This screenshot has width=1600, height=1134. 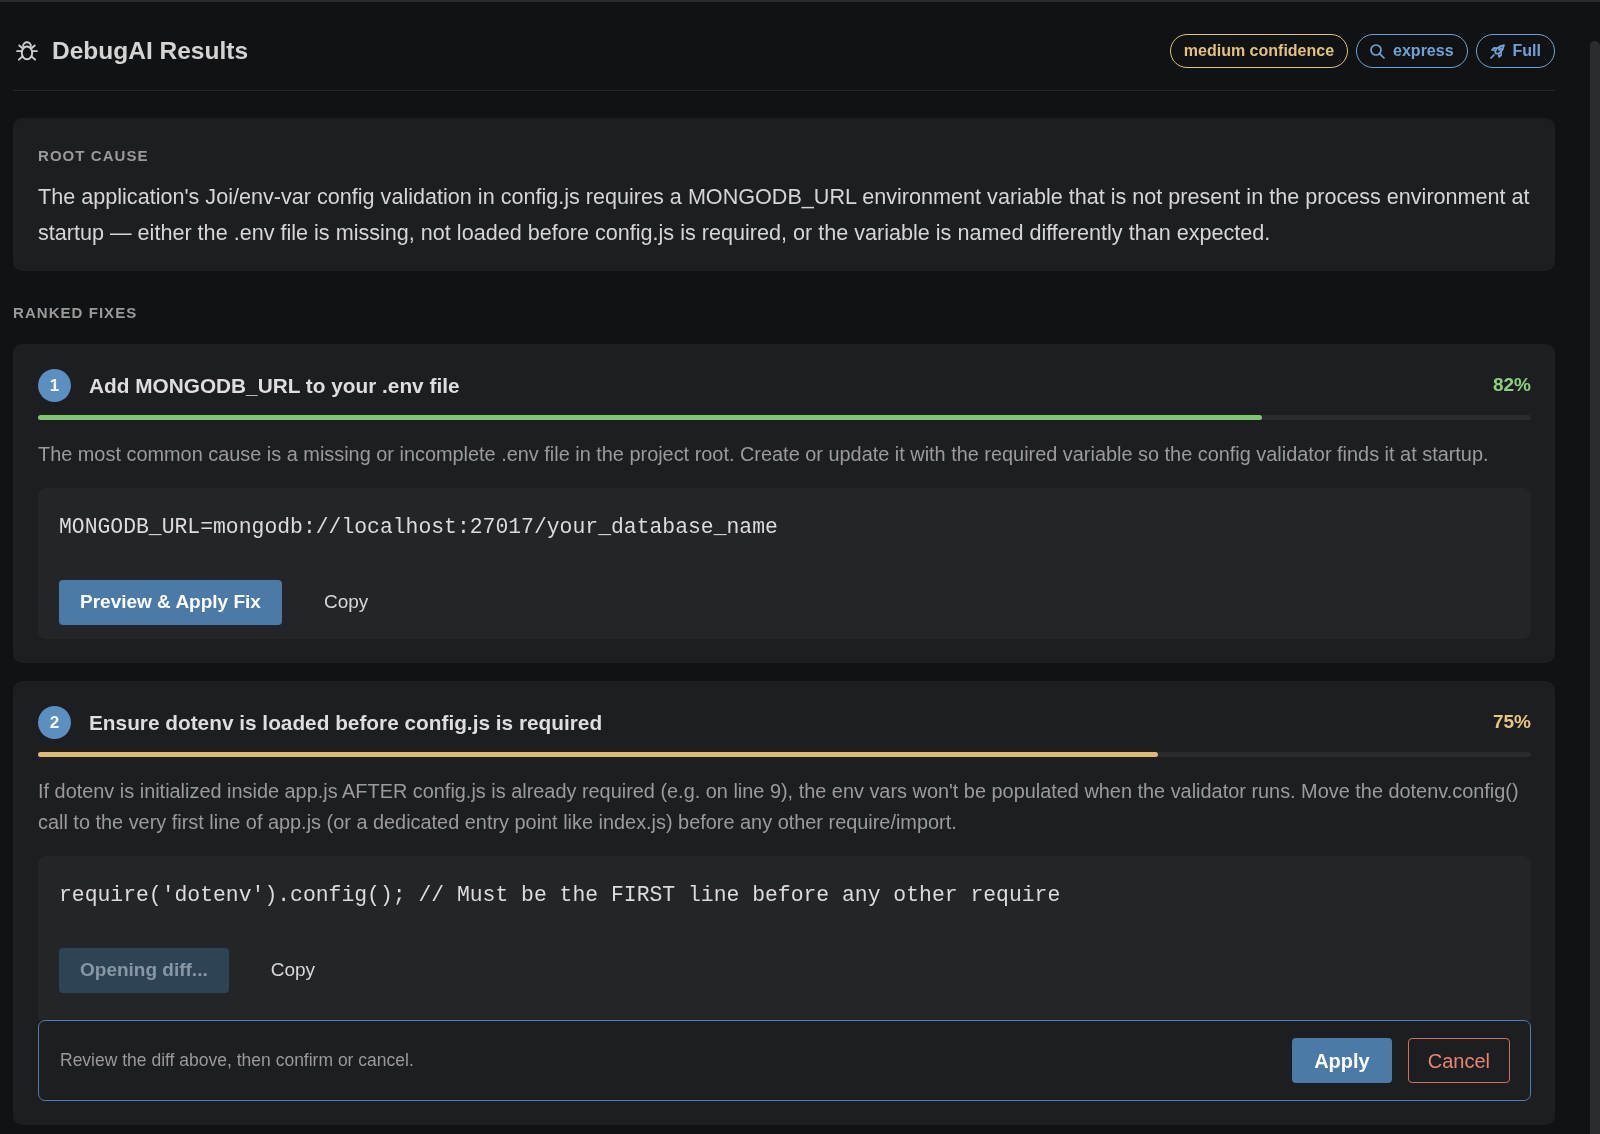 I want to click on fix-title: Ensure dotenv is loaded before config.js is required, so click(x=346, y=722).